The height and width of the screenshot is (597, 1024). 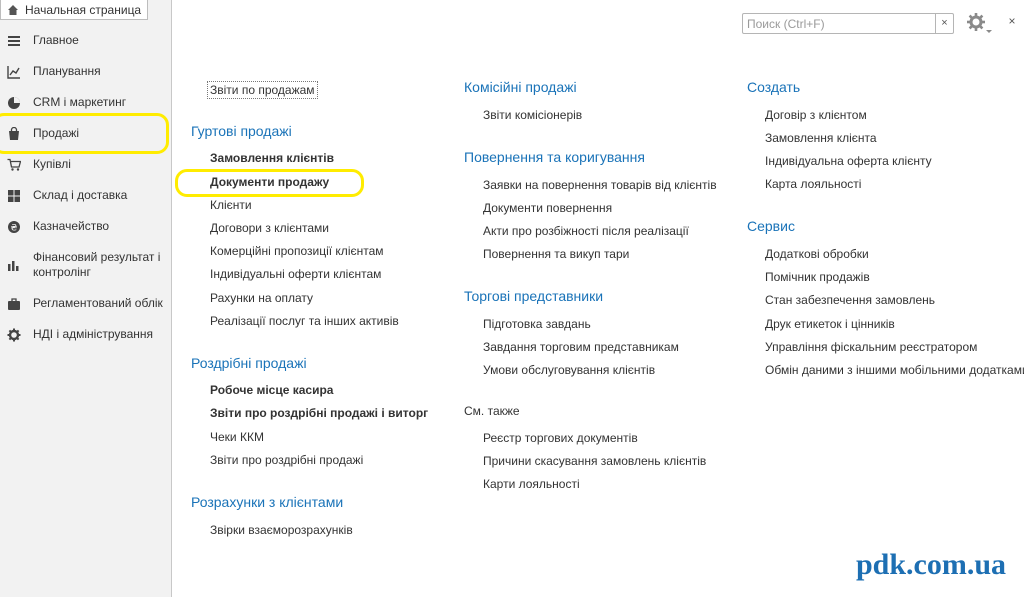 I want to click on link-service-sales: Реалізації послуг та інших активів, so click(x=304, y=321).